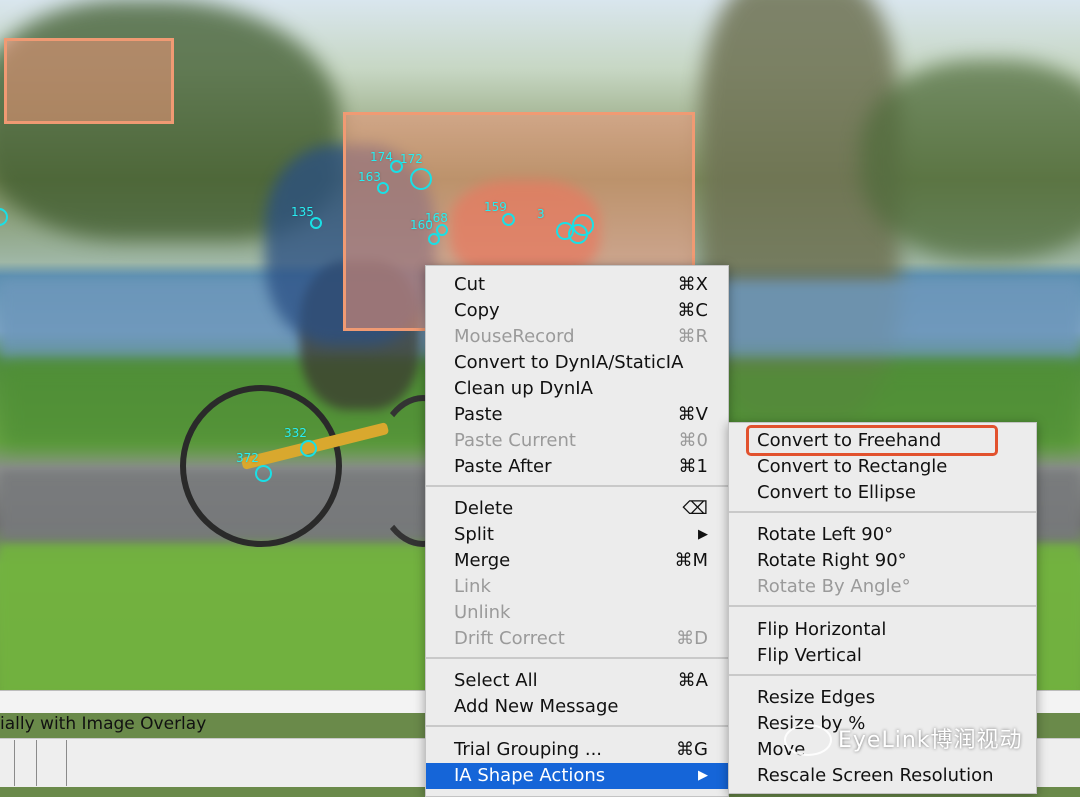  What do you see at coordinates (970, 160) in the screenshot?
I see `background-foliage` at bounding box center [970, 160].